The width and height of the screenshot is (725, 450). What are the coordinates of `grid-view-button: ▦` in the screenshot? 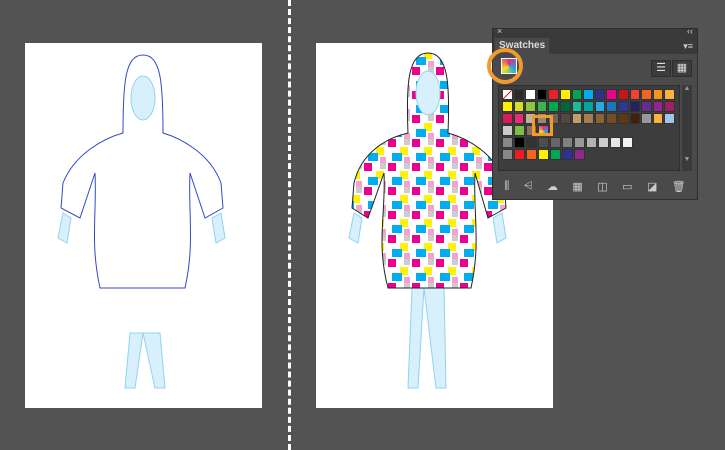 It's located at (682, 68).